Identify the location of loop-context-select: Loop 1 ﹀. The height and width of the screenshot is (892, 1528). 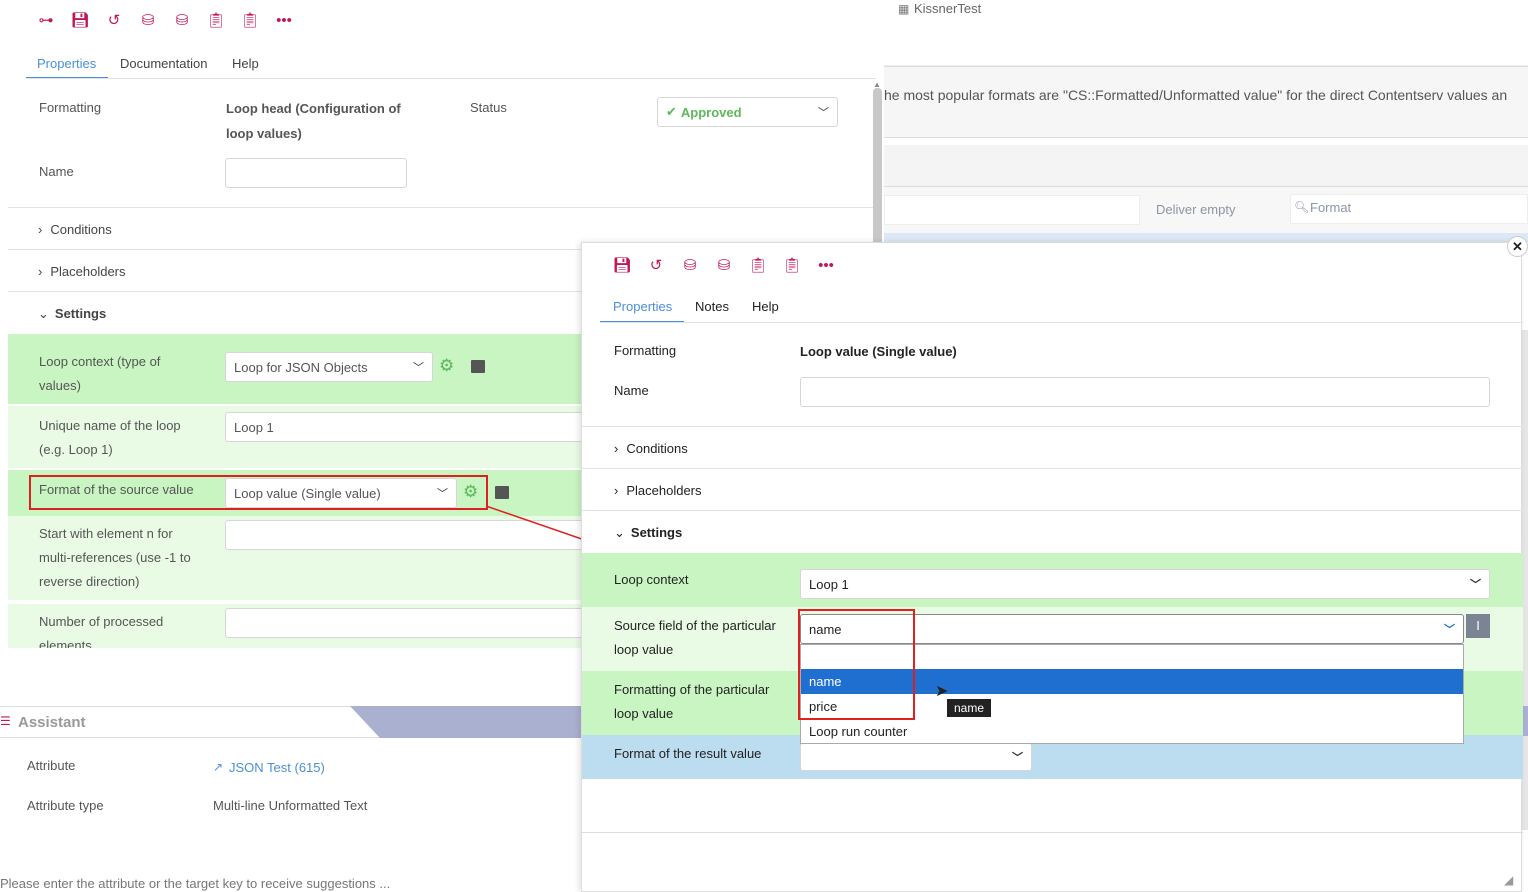
(1145, 584).